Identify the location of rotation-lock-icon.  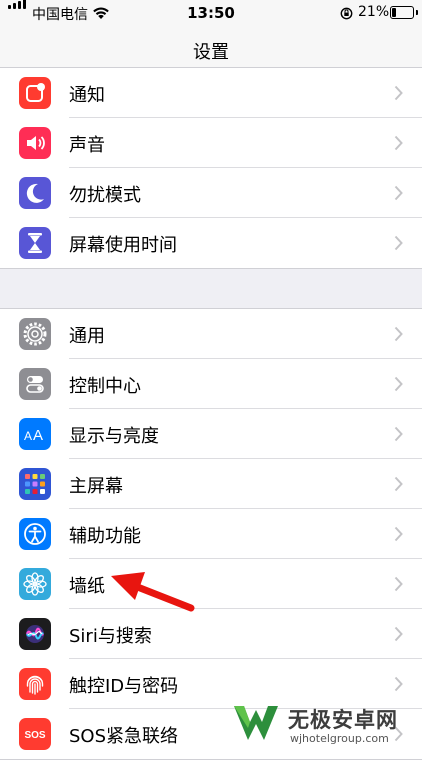
(346, 13).